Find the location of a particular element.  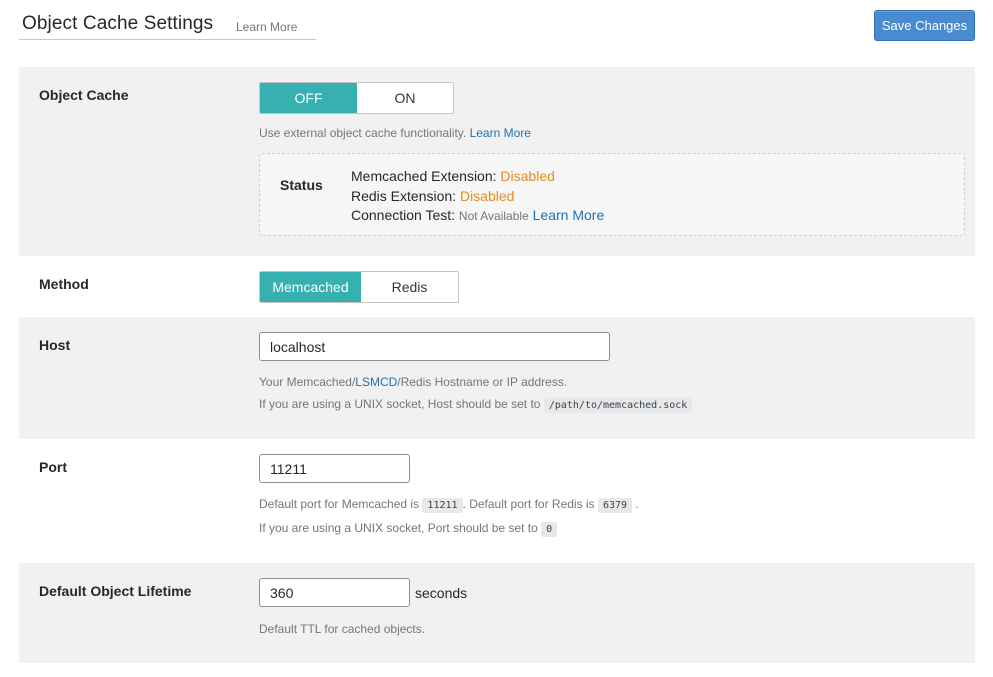

method-toggle: Memcached Redis is located at coordinates (359, 287).